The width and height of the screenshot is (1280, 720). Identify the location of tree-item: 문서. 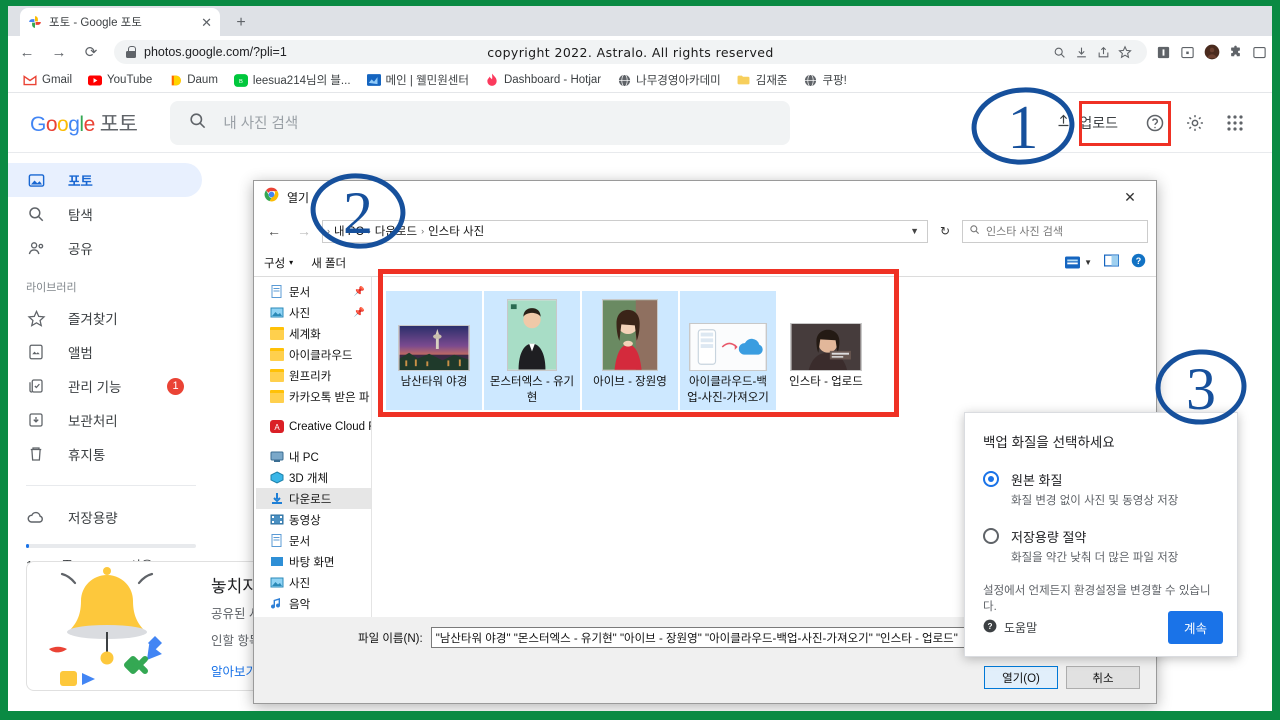
(313, 540).